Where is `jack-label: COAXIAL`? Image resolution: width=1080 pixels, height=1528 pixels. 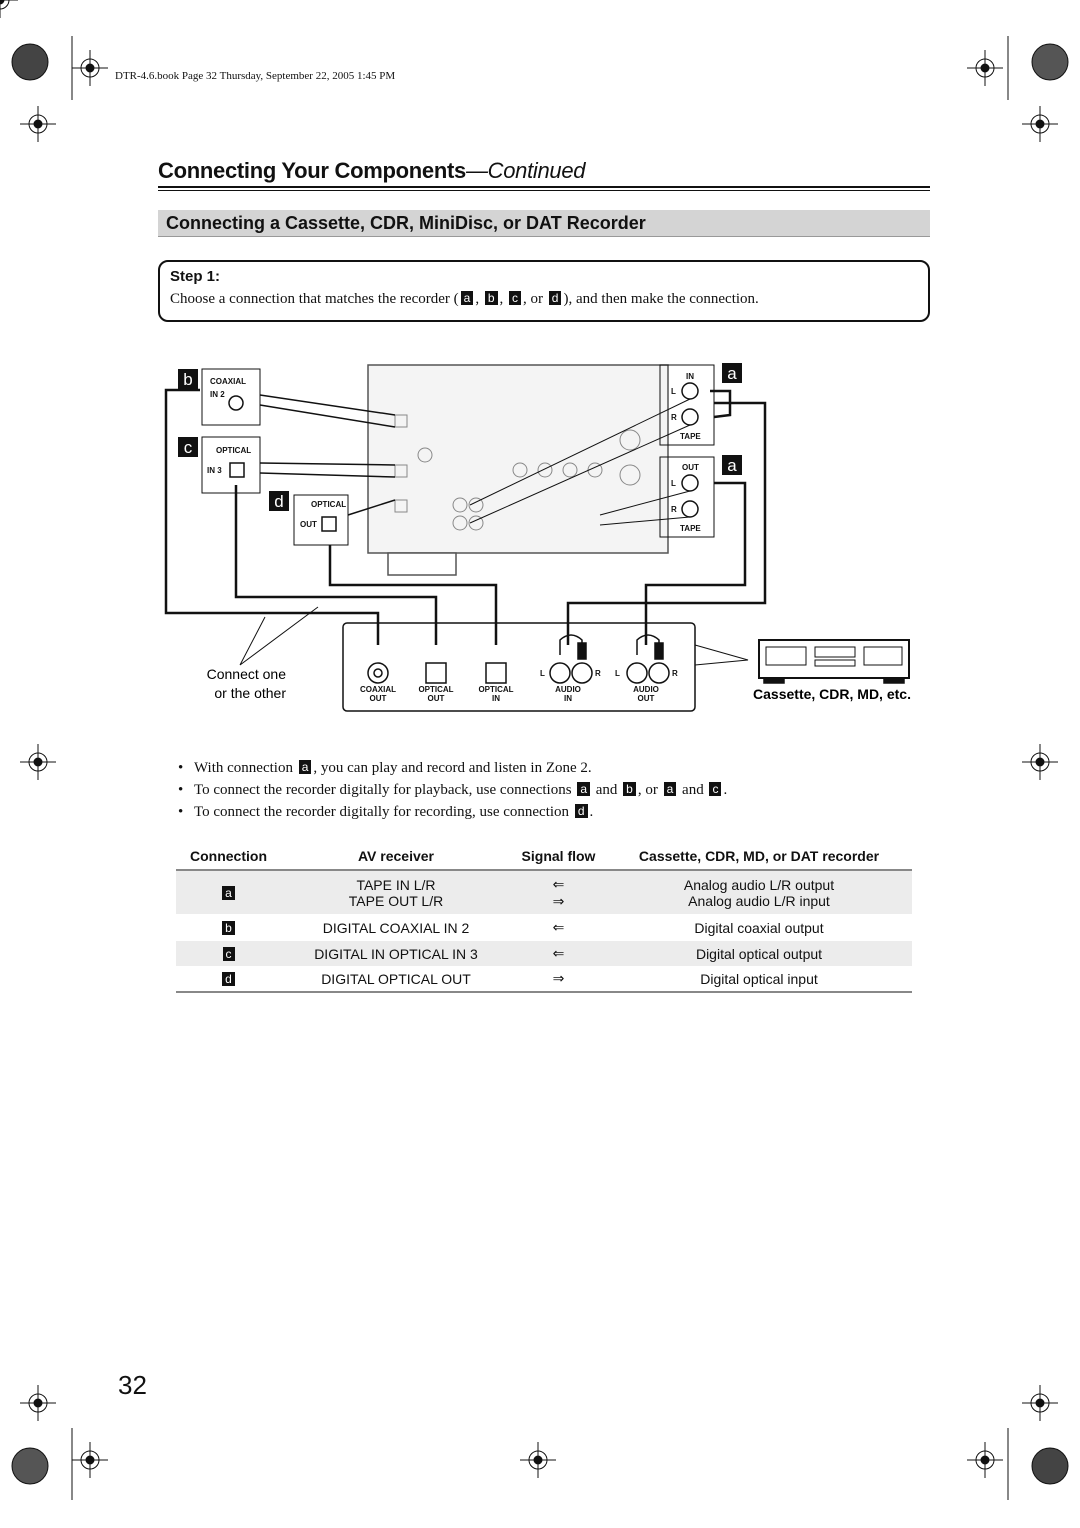
jack-label: COAXIAL is located at coordinates (378, 689).